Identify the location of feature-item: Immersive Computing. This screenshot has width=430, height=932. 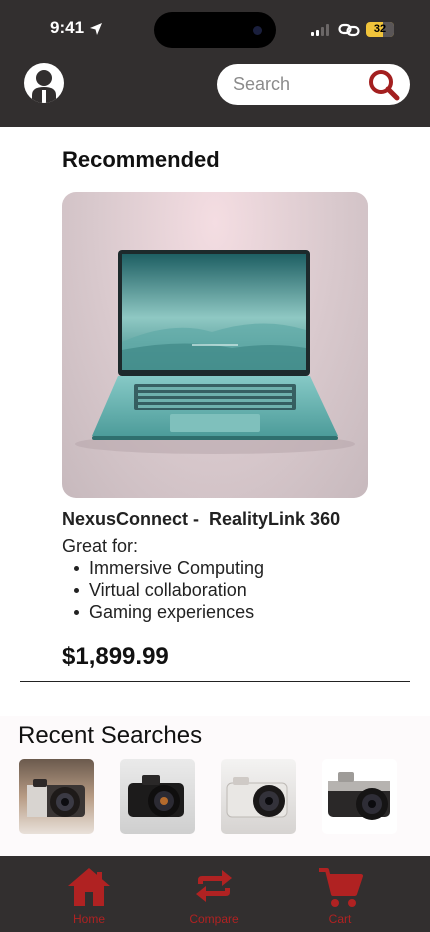
(169, 568).